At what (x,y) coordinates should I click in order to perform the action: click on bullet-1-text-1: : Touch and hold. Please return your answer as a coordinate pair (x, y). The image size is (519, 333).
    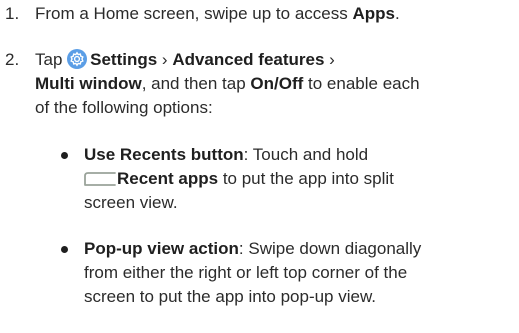
    Looking at the image, I should click on (306, 154).